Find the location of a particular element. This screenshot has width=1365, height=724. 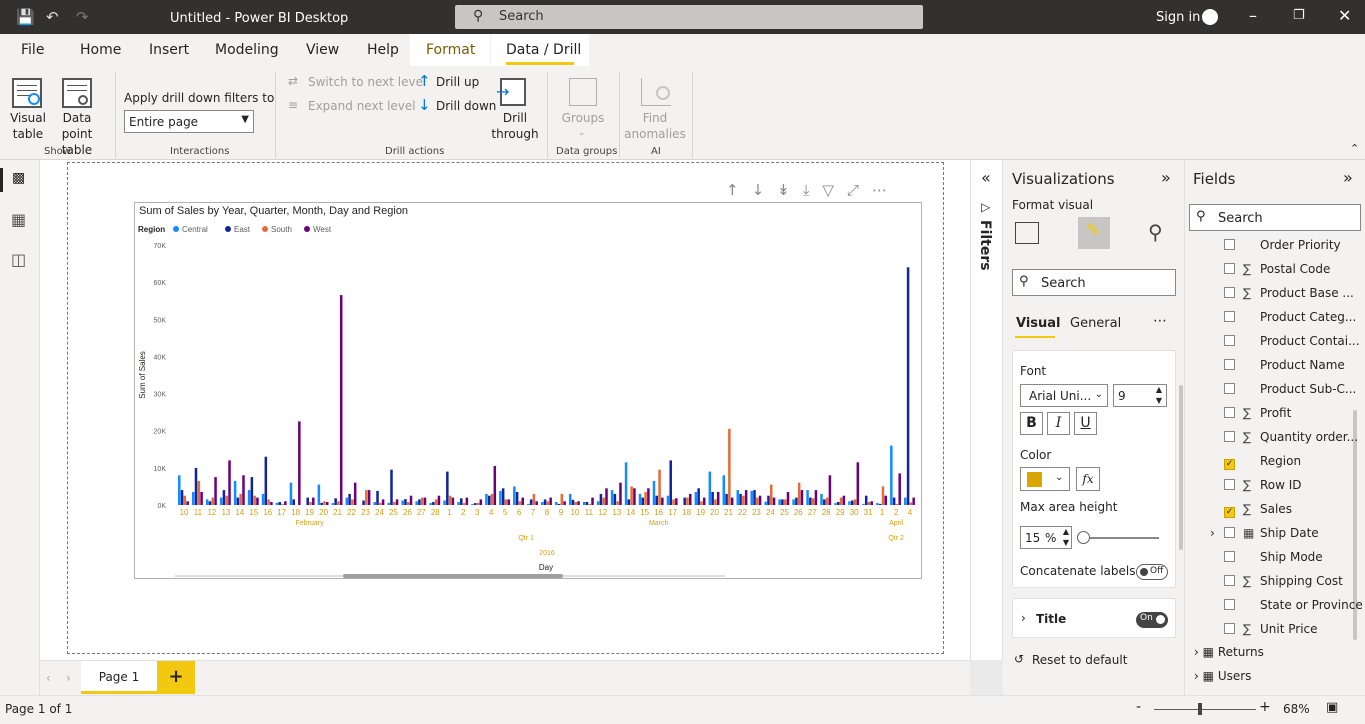

build-visual-icon is located at coordinates (1027, 233).